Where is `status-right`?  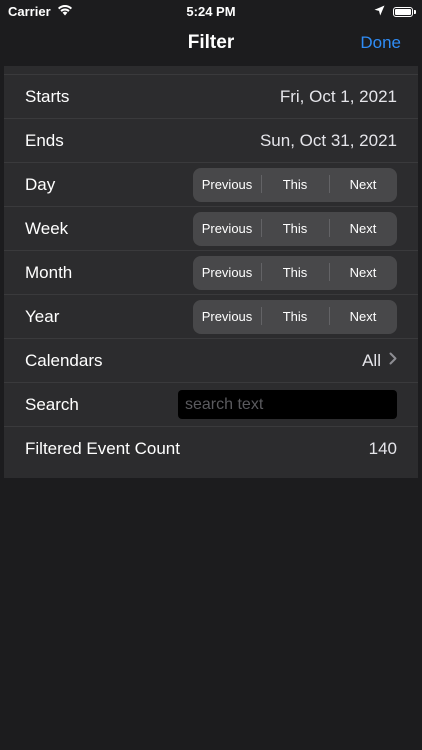
status-right is located at coordinates (395, 11).